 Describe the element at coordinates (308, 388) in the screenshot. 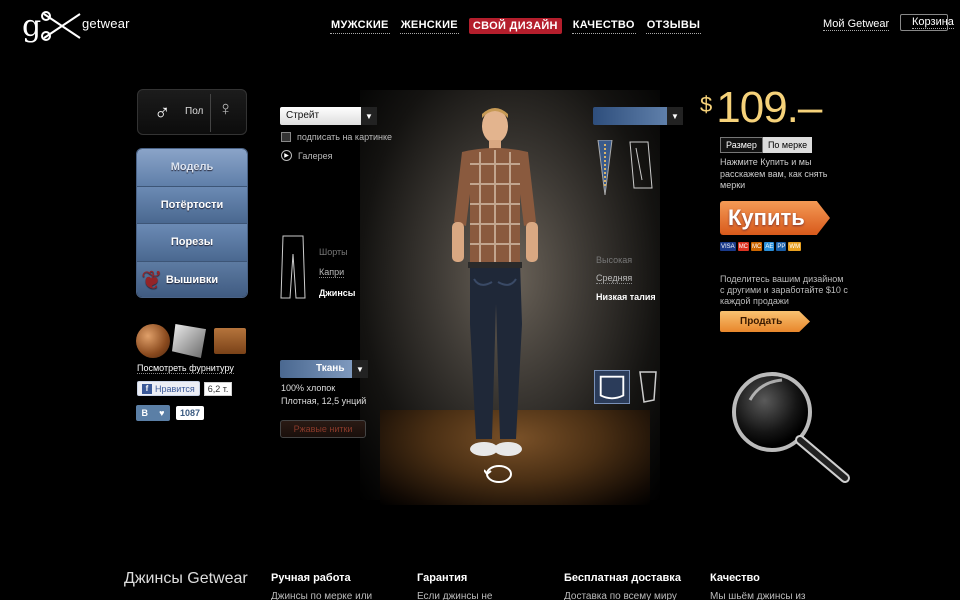

I see `fabric-composition: 100% хлопок` at that location.